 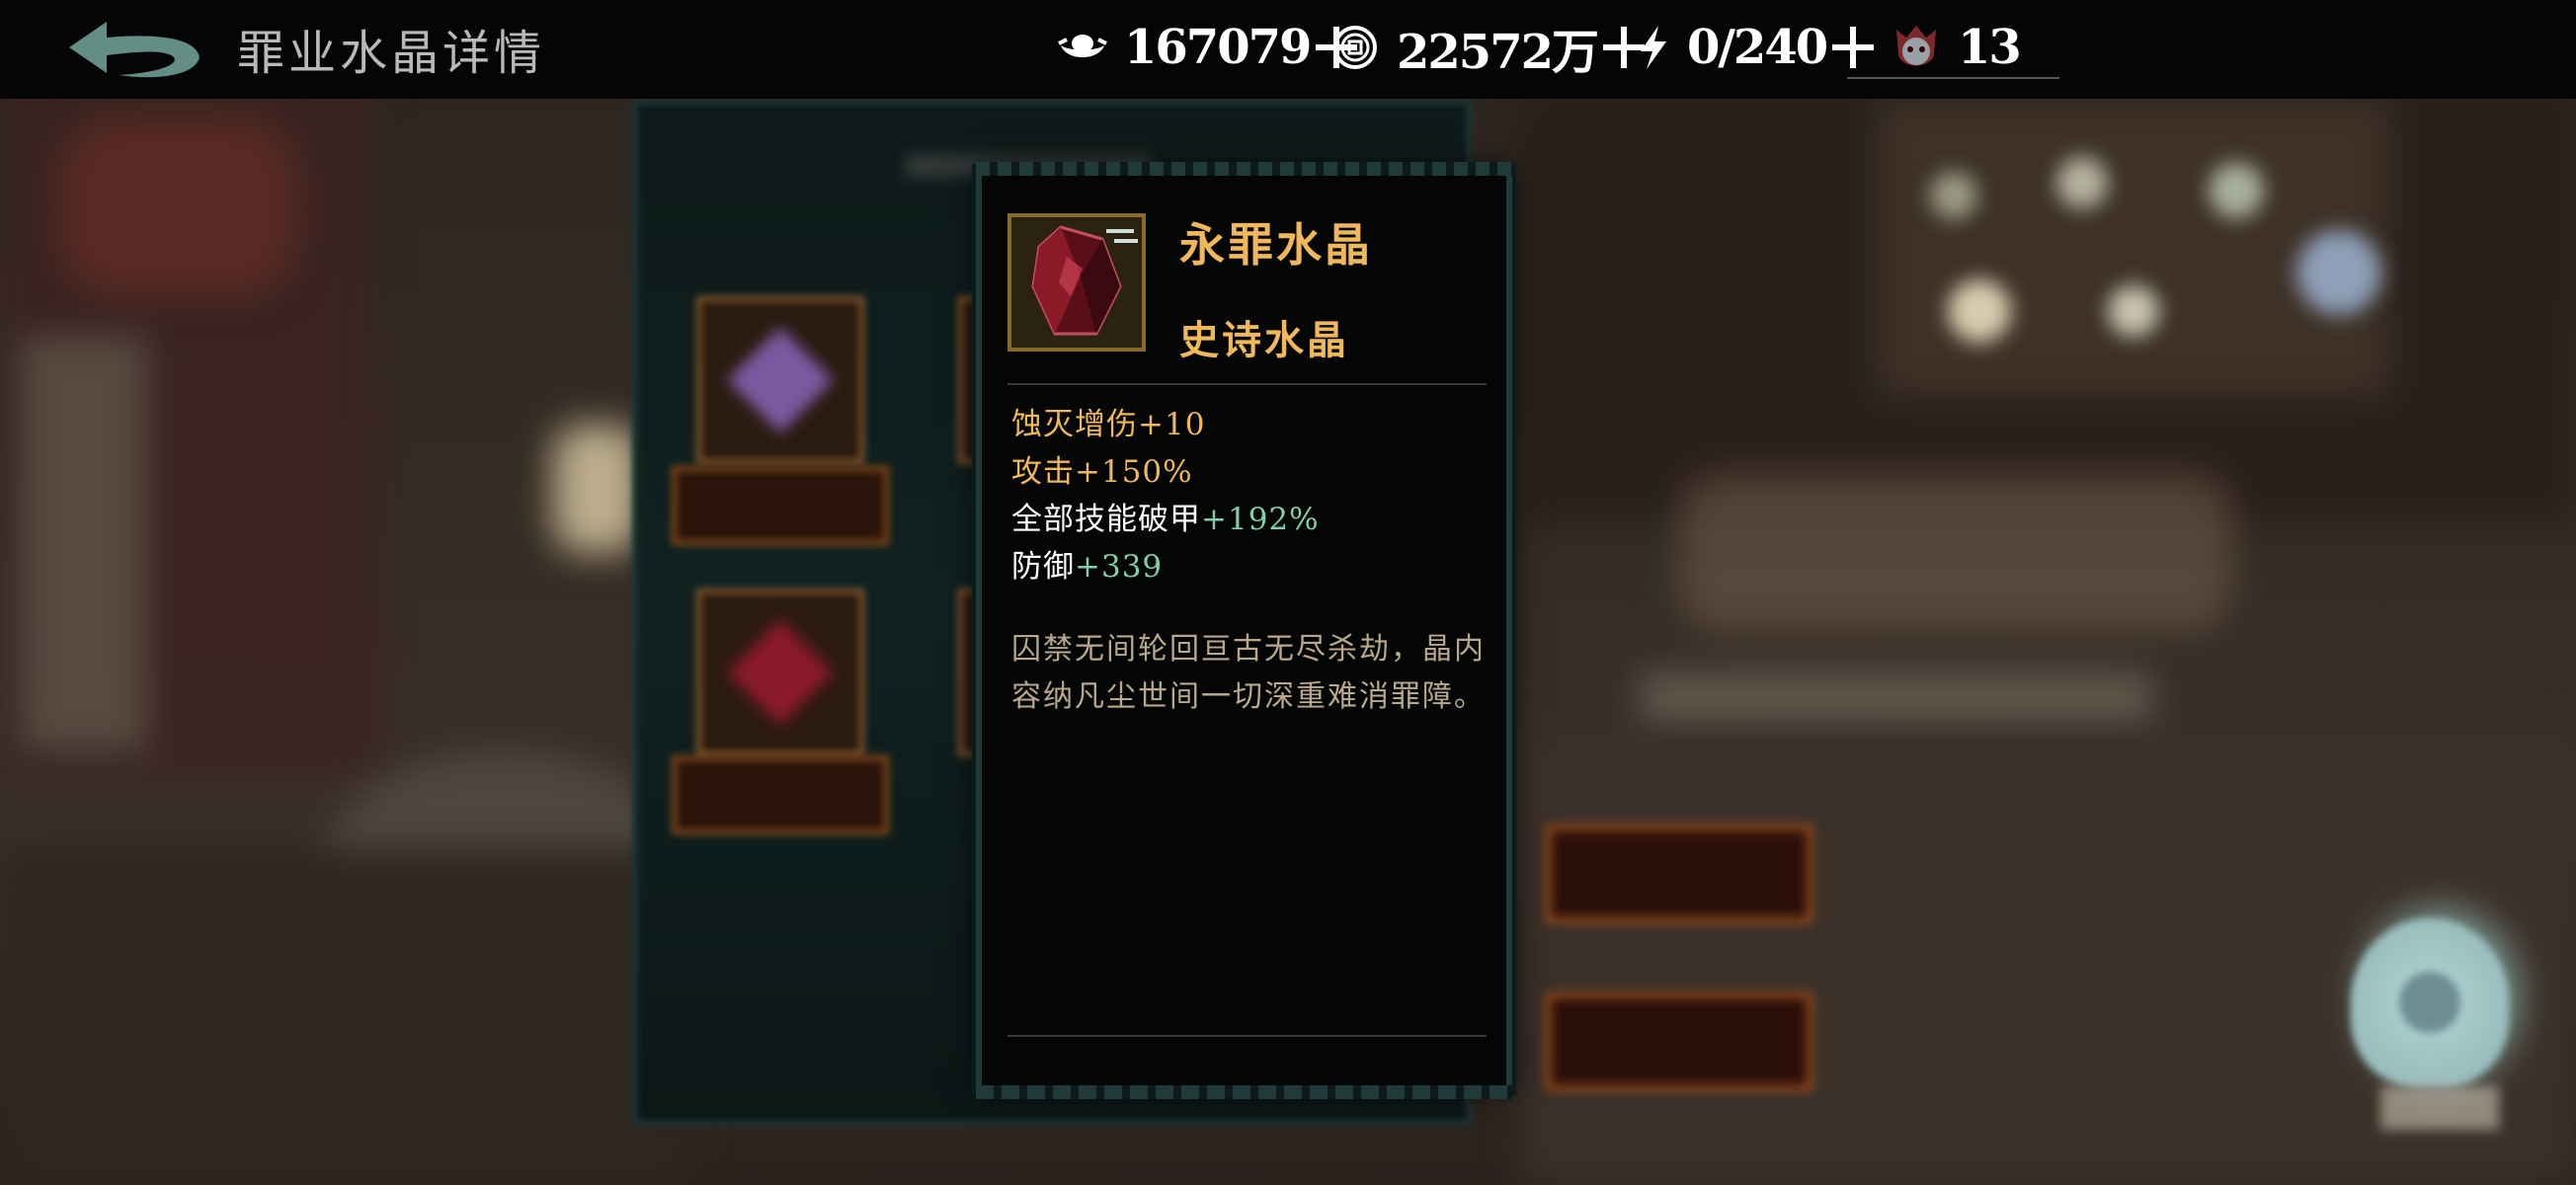 I want to click on stat-value: +192%, so click(x=1260, y=520).